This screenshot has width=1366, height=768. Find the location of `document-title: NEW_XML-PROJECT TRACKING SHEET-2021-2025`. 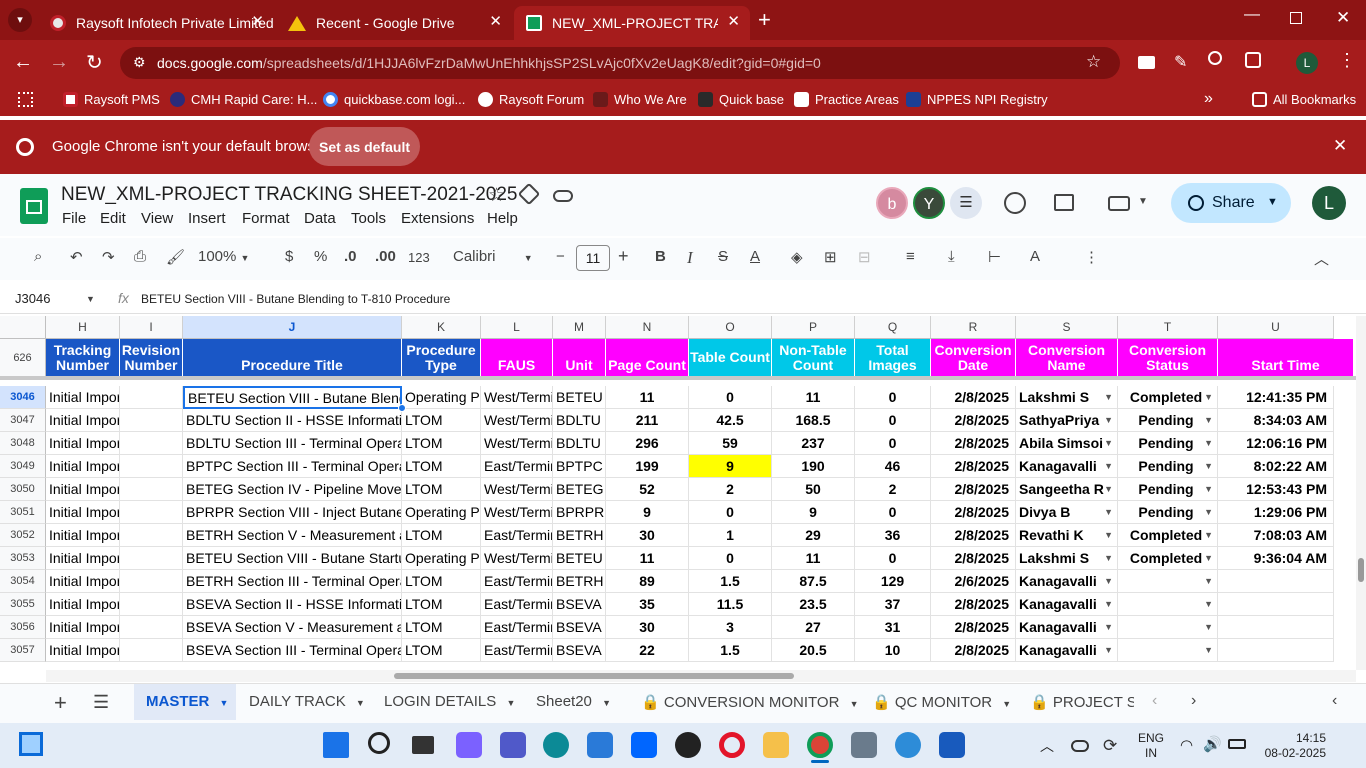

document-title: NEW_XML-PROJECT TRACKING SHEET-2021-2025 is located at coordinates (289, 195).